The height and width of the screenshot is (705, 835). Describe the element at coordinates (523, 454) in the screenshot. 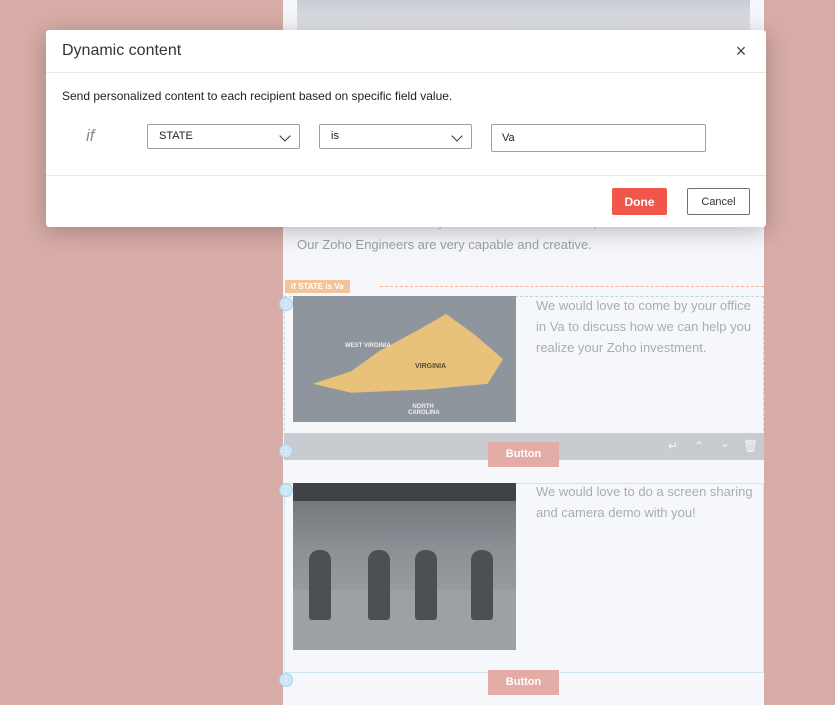

I see `email-button-1: Button` at that location.